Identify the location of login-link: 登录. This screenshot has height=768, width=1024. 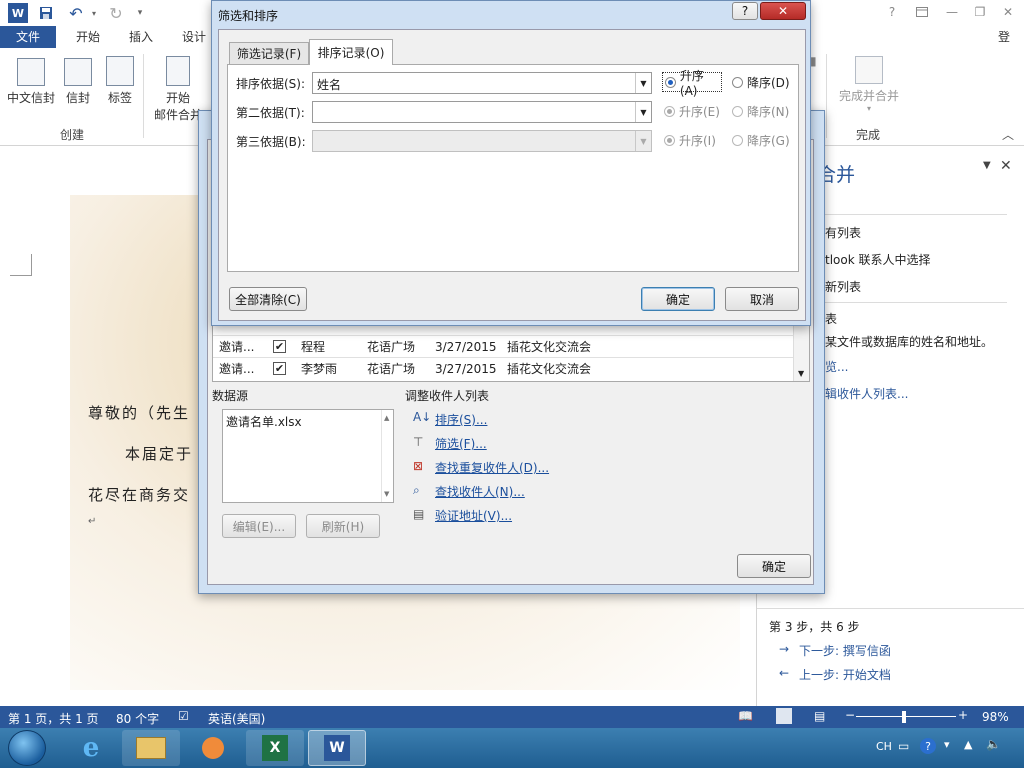
(1007, 46).